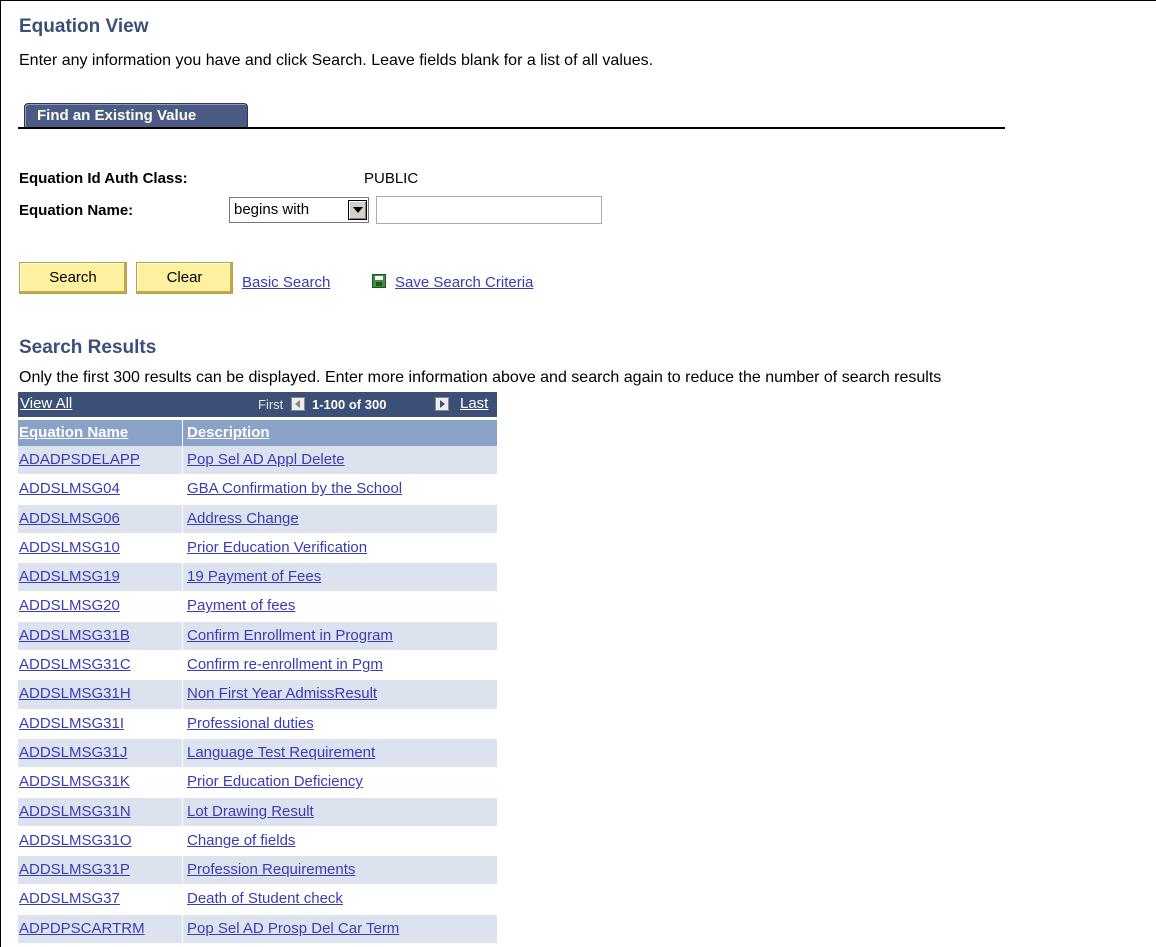  What do you see at coordinates (79, 459) in the screenshot?
I see `equation-name-link: ADADPSDELAPP` at bounding box center [79, 459].